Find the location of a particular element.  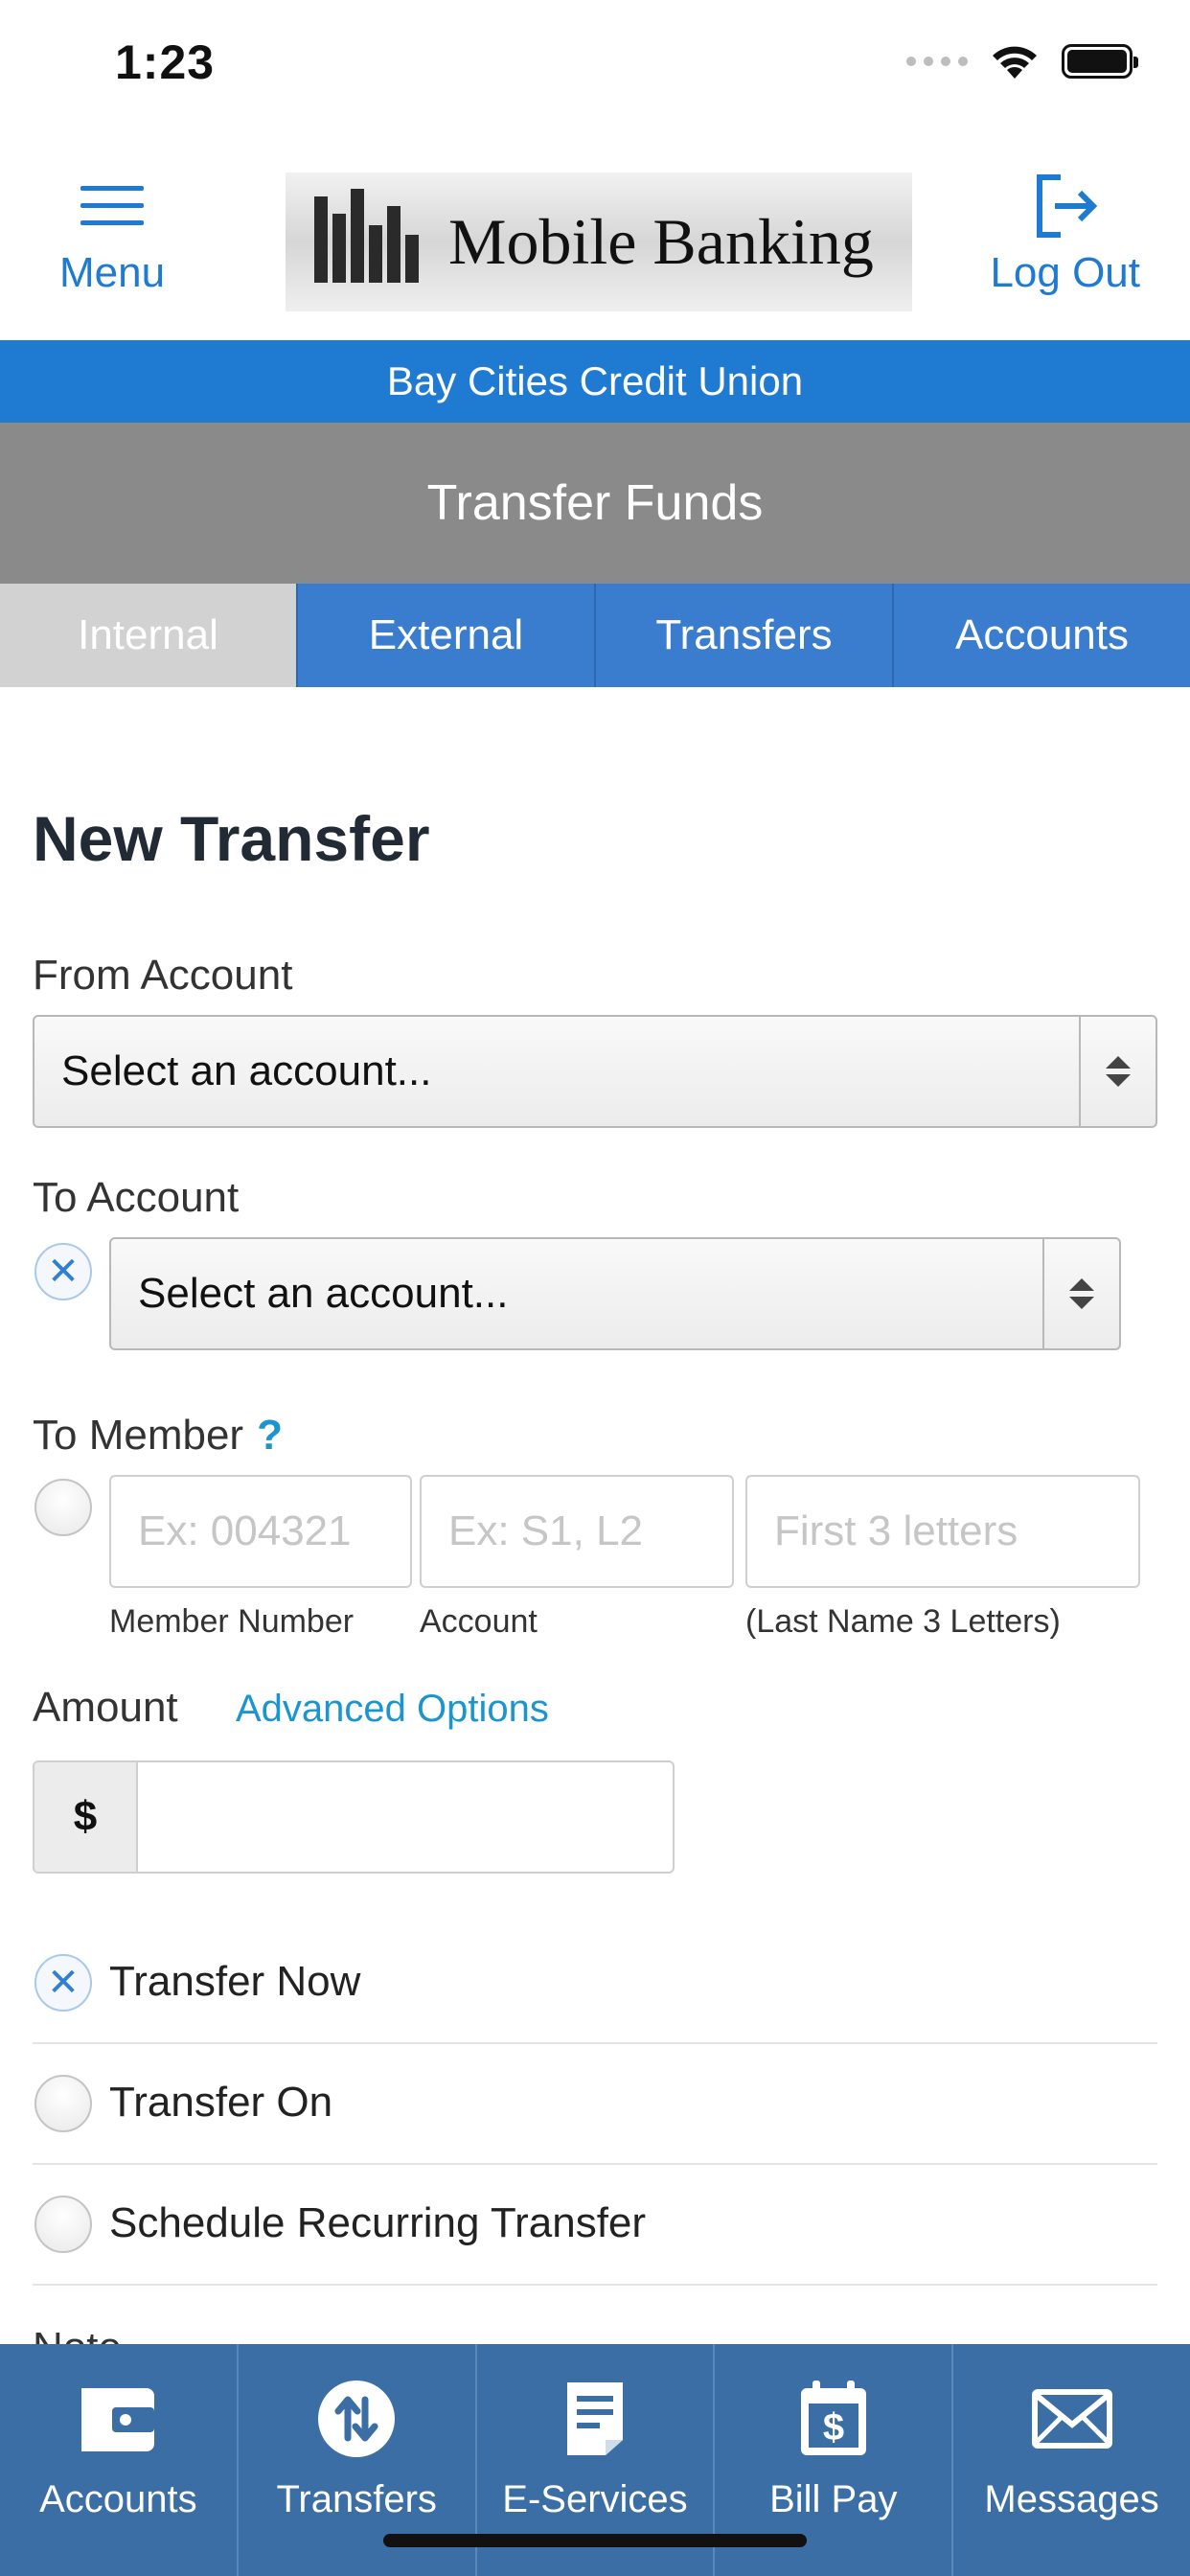

document-icon is located at coordinates (595, 2419).